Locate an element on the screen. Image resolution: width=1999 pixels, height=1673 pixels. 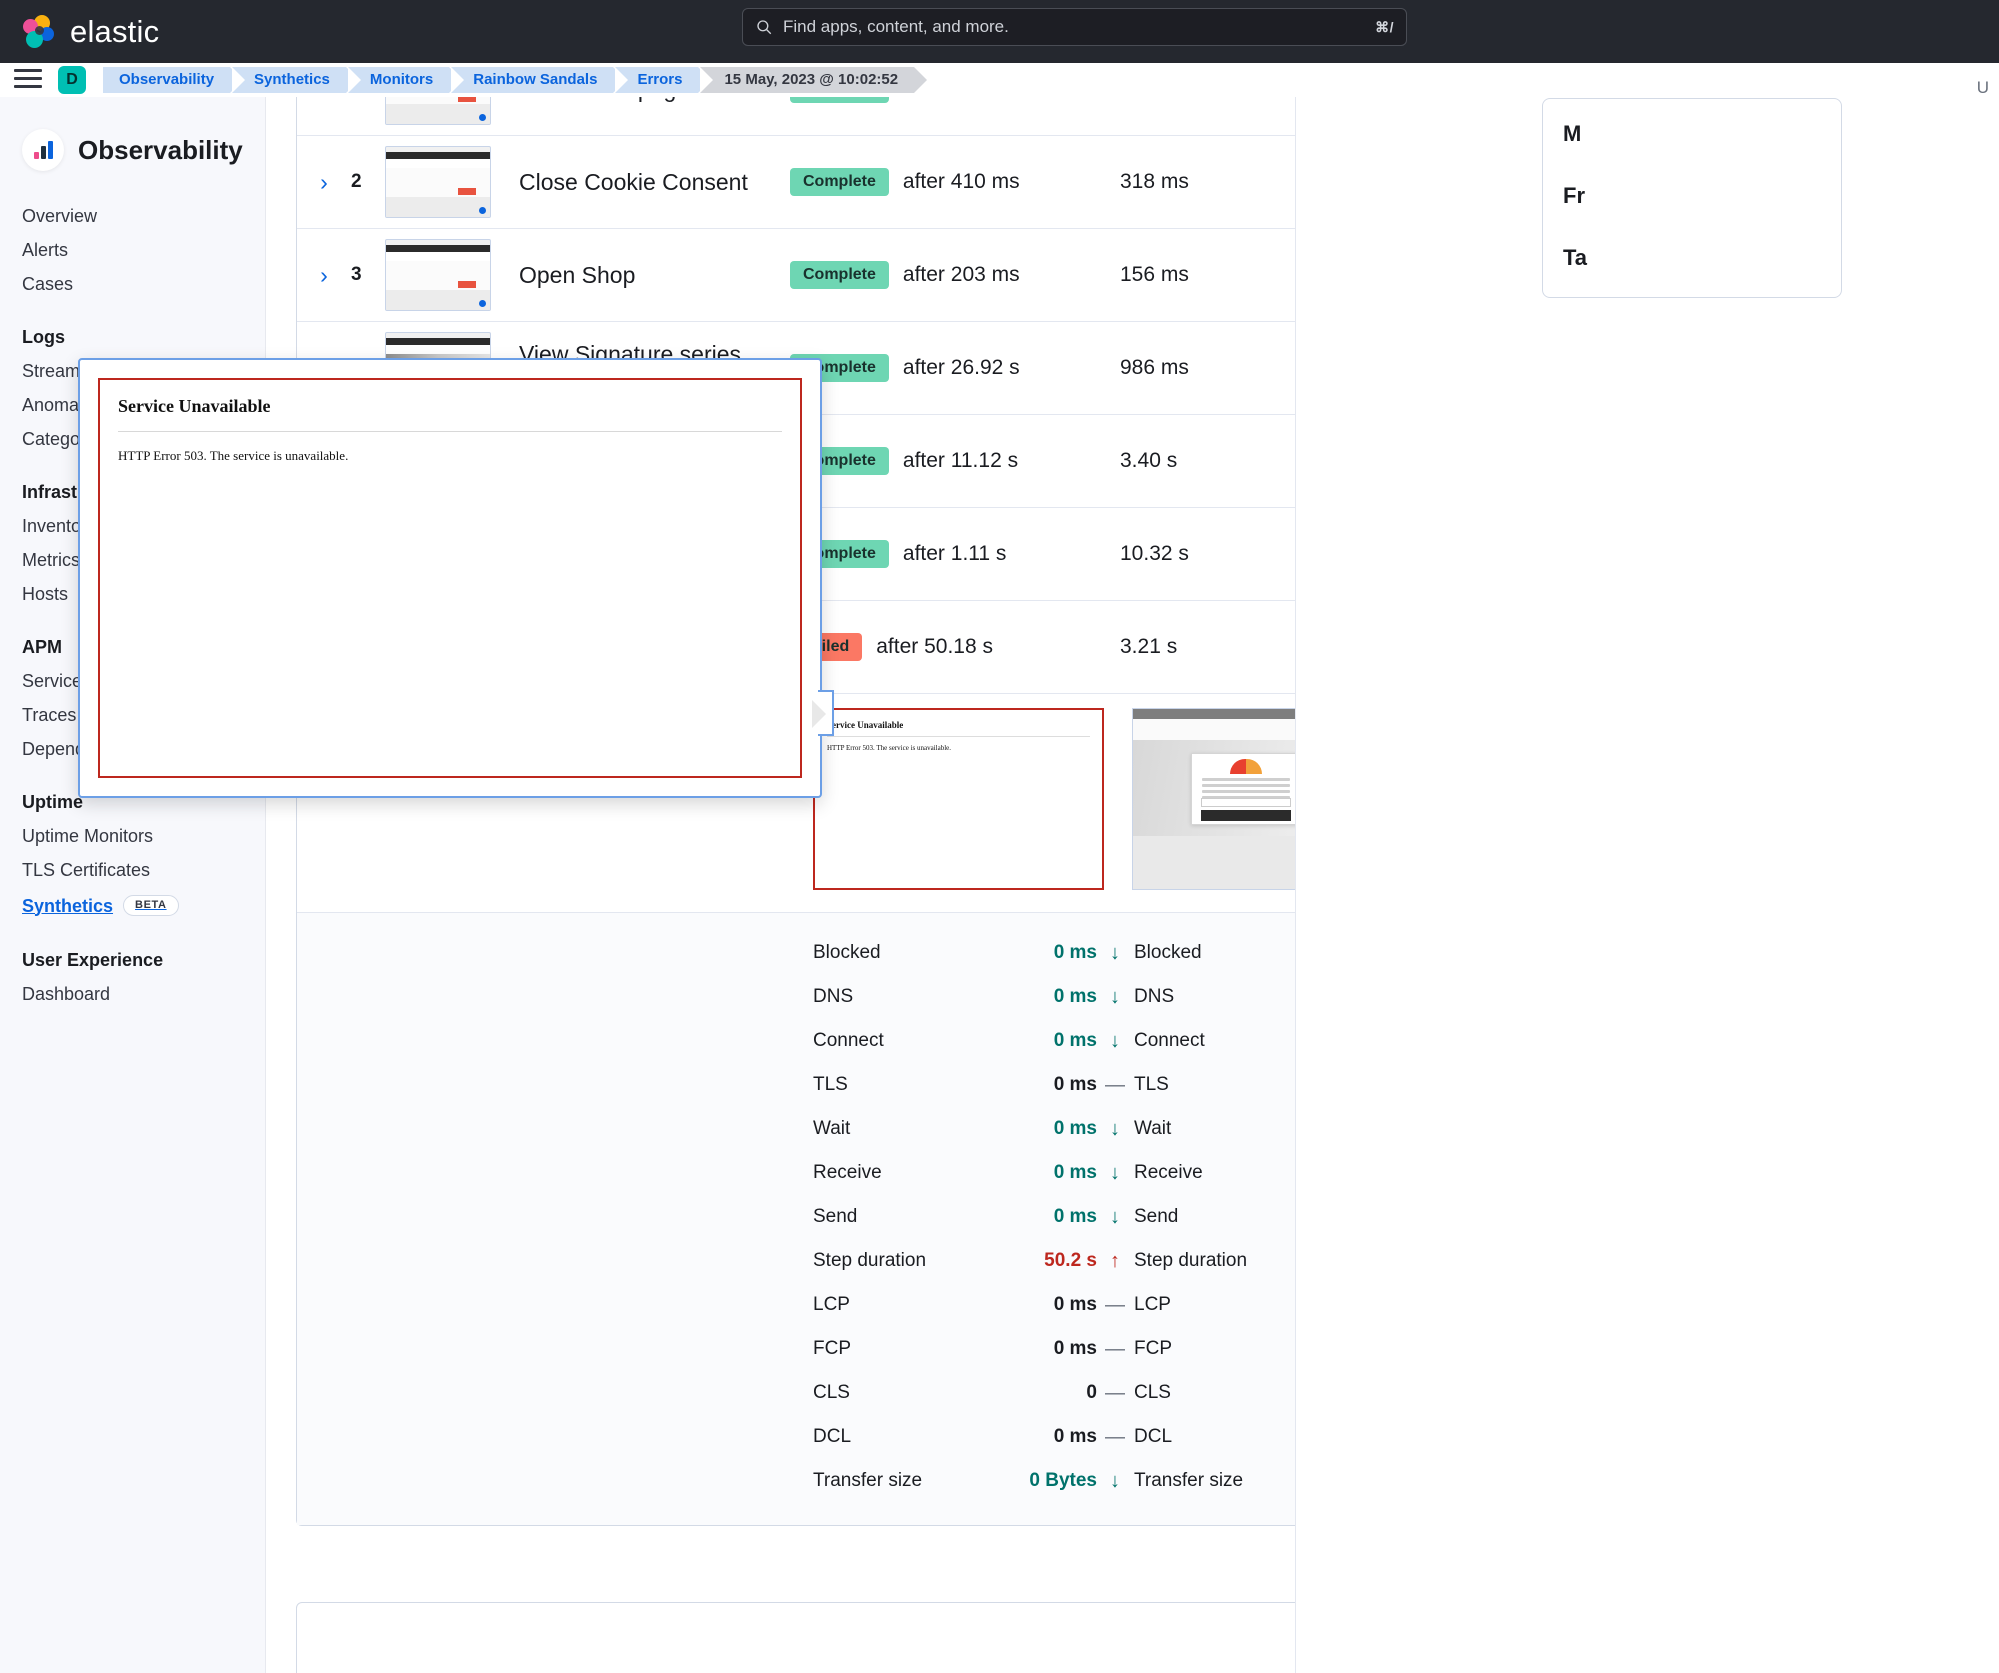
sidebar-item-label: Metrics is located at coordinates (51, 560).